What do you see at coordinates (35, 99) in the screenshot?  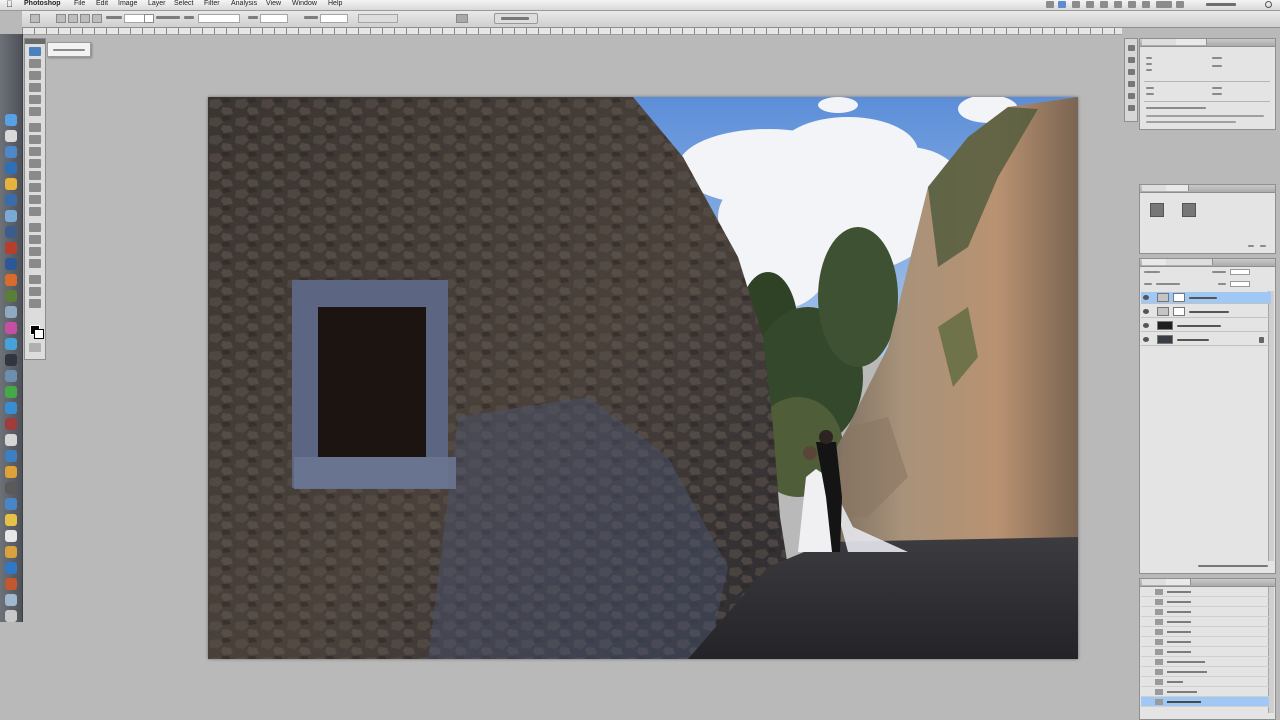 I see `crop-tool-icon` at bounding box center [35, 99].